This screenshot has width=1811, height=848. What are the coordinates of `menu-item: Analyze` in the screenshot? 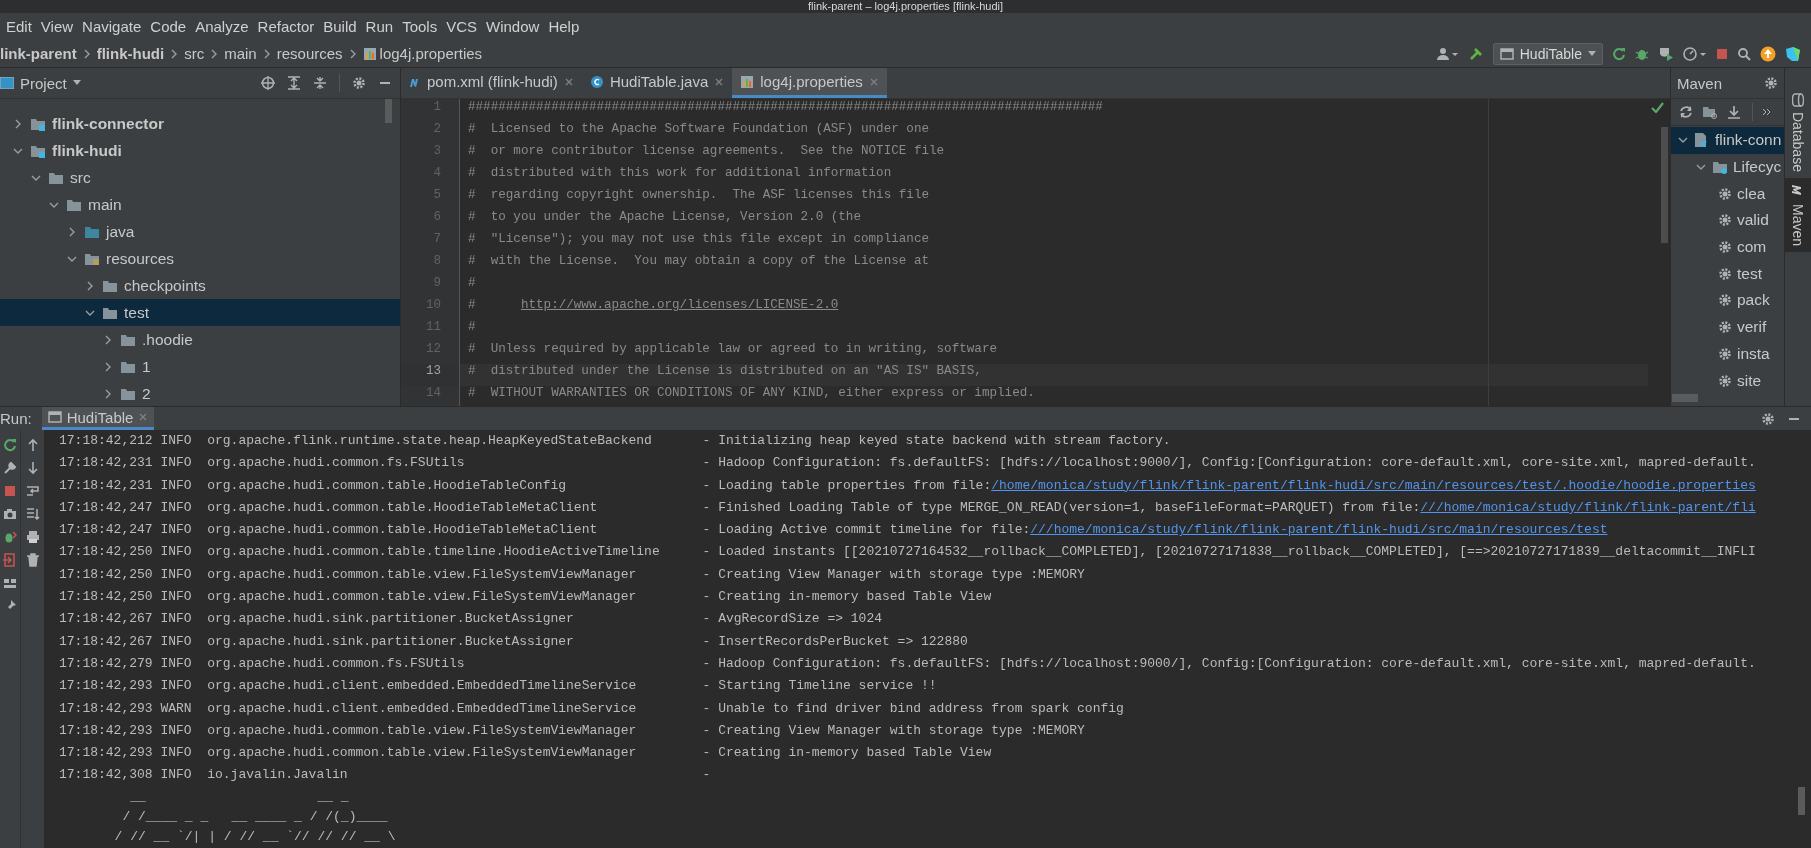 It's located at (225, 26).